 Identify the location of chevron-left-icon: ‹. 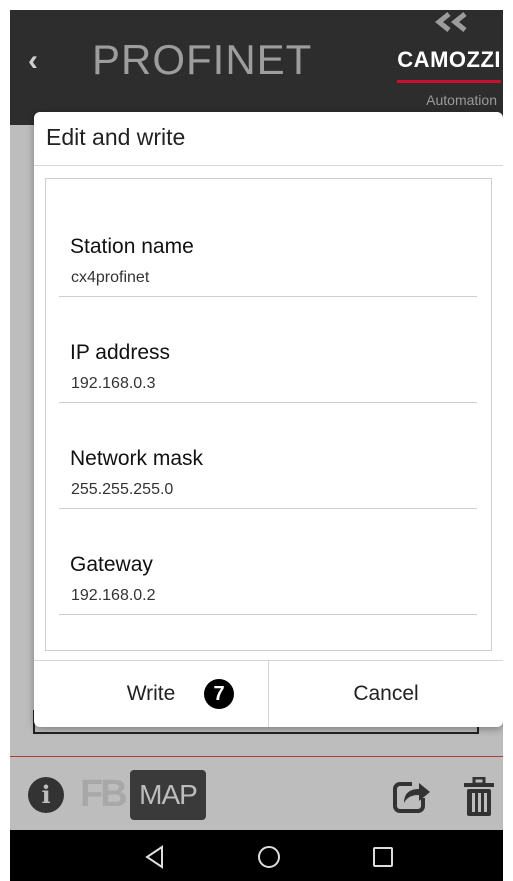
(33, 61).